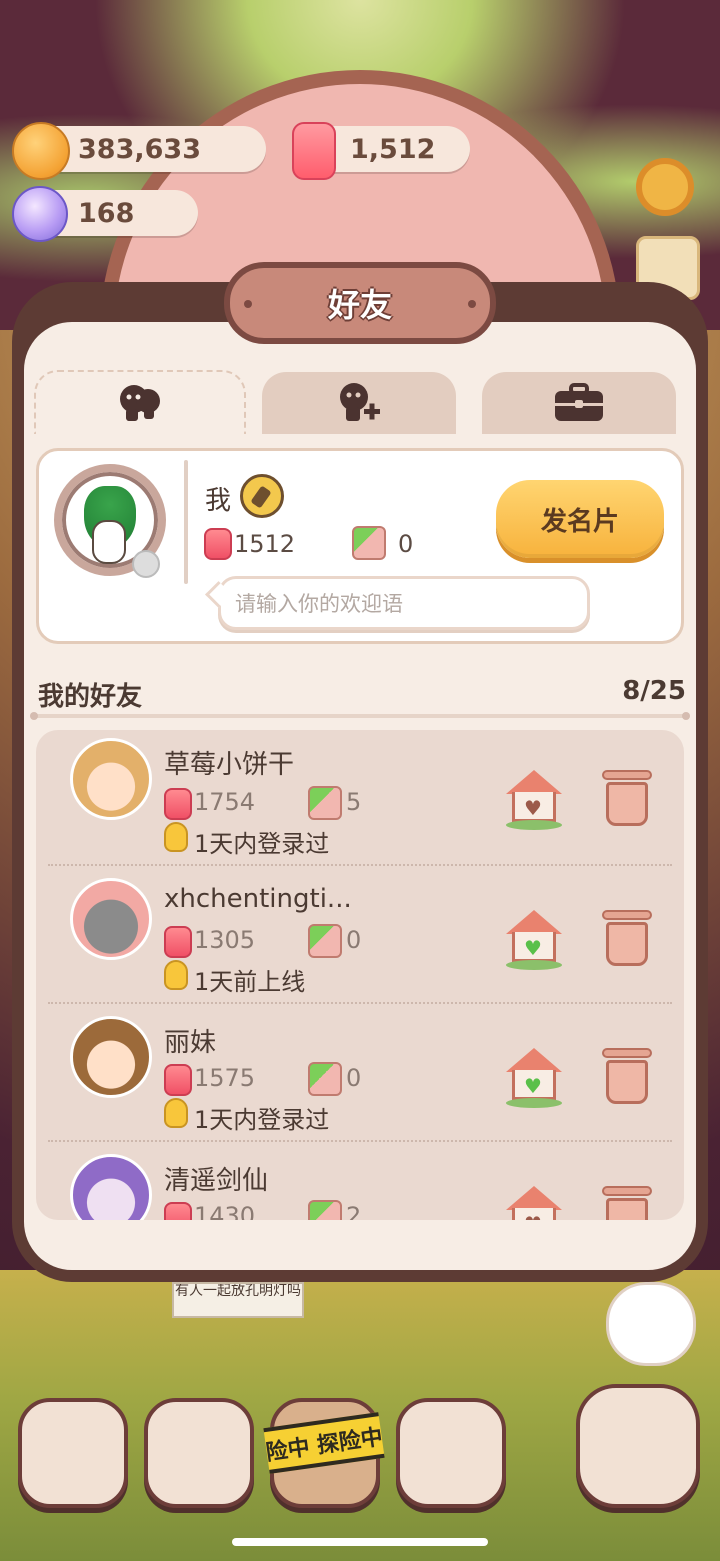 The width and height of the screenshot is (720, 1561). I want to click on friend-likes: 2, so click(354, 1211).